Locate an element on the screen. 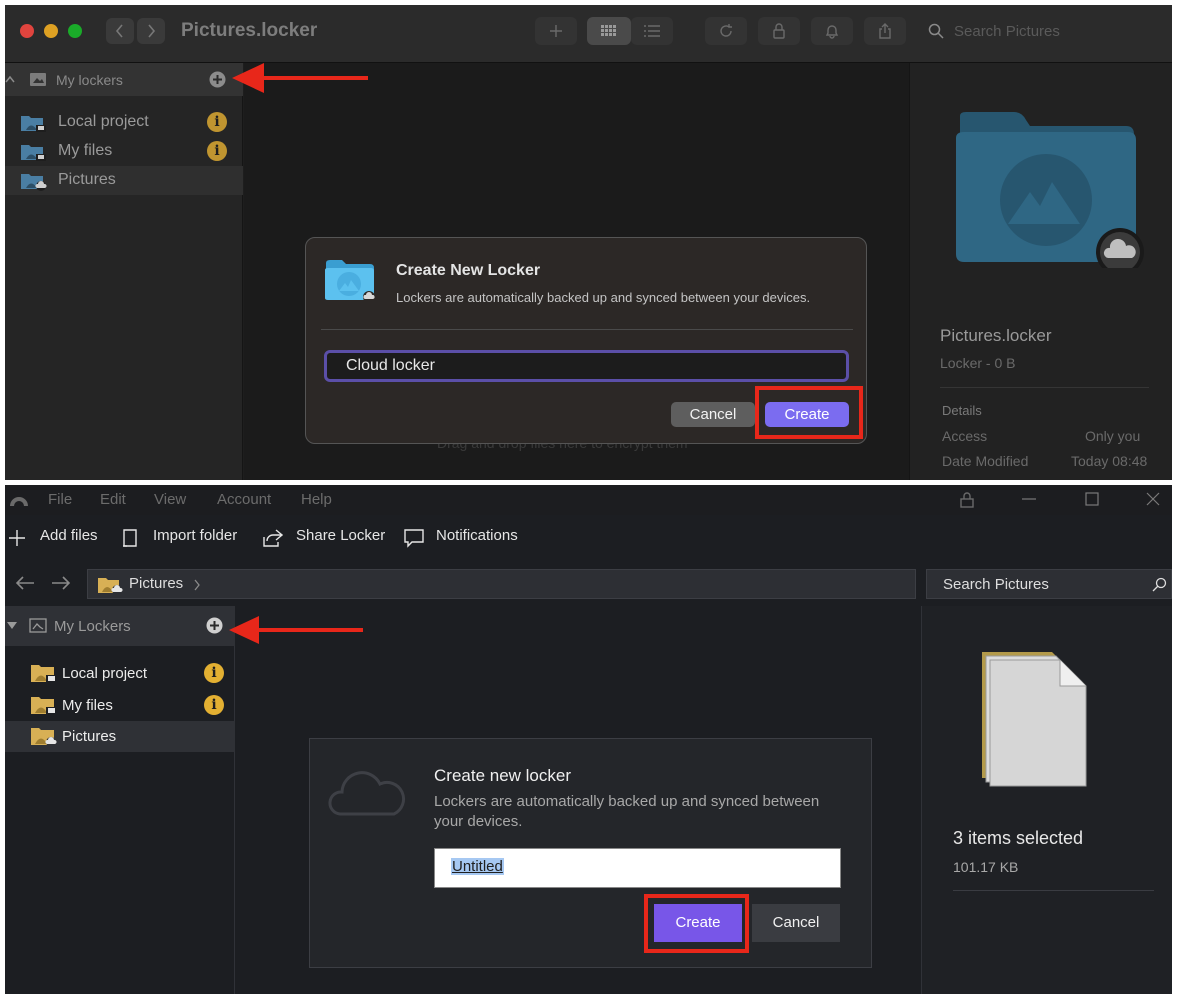  notifications-button is located at coordinates (832, 31).